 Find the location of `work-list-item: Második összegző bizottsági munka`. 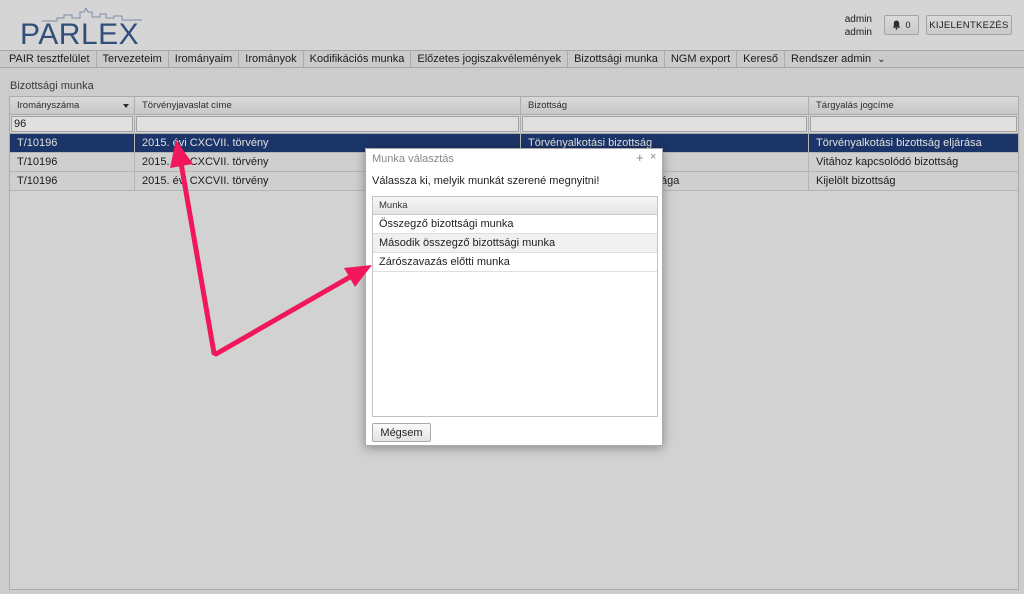

work-list-item: Második összegző bizottsági munka is located at coordinates (515, 243).